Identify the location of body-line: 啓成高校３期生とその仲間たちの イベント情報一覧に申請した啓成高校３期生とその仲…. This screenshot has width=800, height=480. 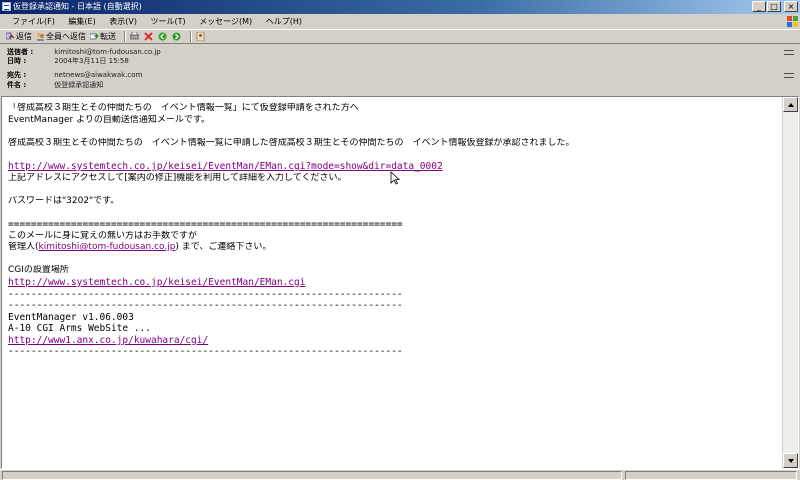
(291, 142).